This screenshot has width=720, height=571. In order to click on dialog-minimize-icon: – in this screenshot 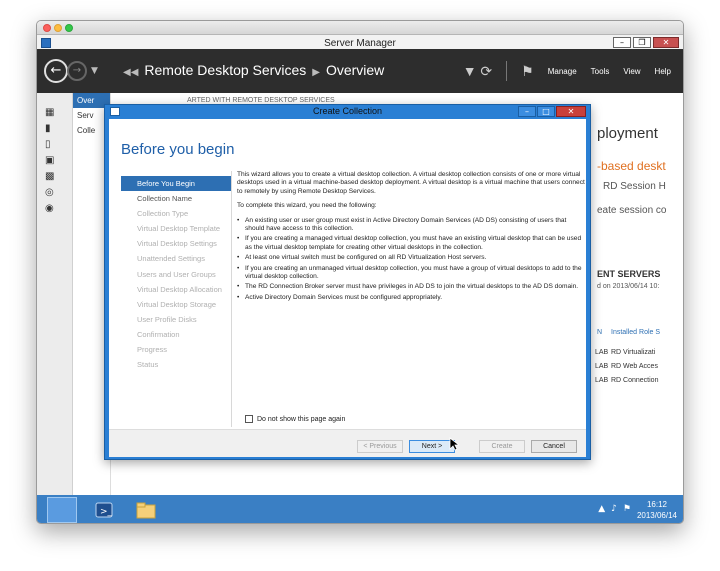, I will do `click(527, 111)`.